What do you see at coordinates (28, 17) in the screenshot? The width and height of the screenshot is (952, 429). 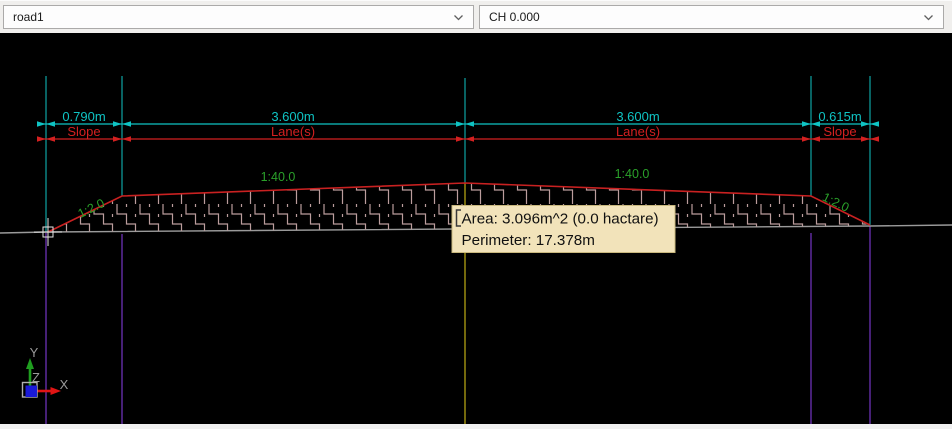 I see `road-dropdown-value: road1` at bounding box center [28, 17].